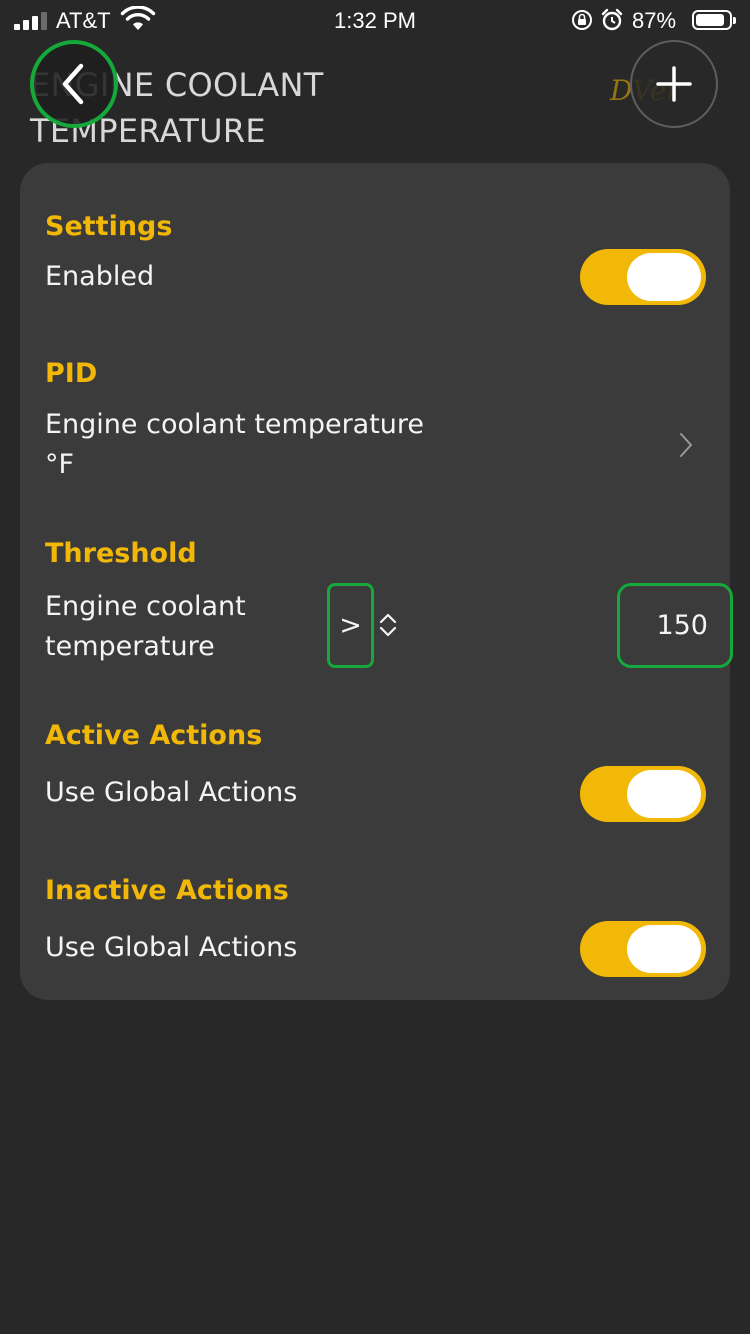 This screenshot has height=1334, width=750. I want to click on pid-name: Engine coolant temperature, so click(235, 424).